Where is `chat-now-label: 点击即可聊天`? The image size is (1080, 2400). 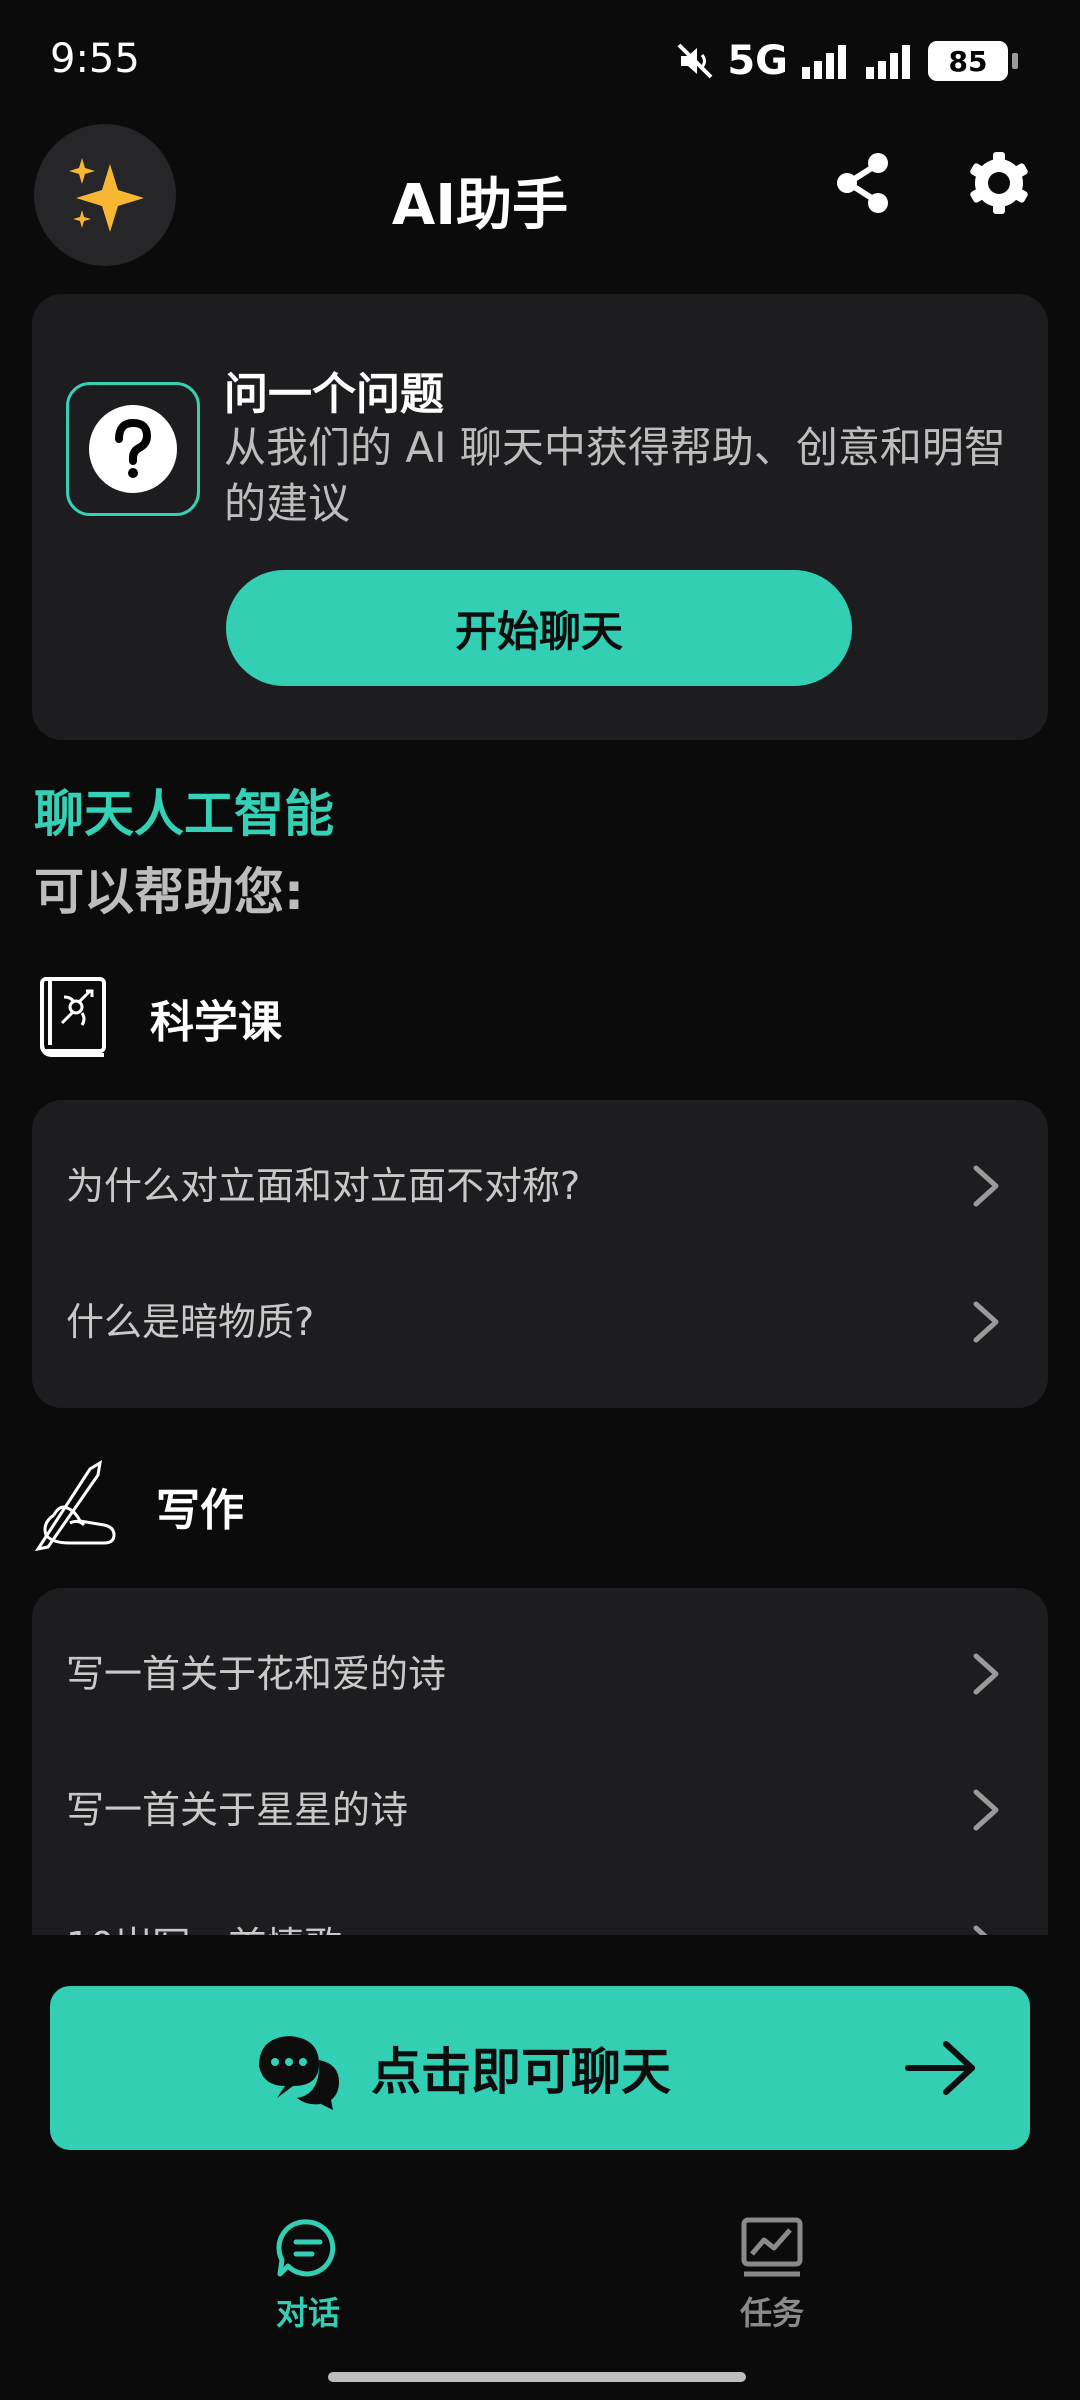 chat-now-label: 点击即可聊天 is located at coordinates (521, 2072).